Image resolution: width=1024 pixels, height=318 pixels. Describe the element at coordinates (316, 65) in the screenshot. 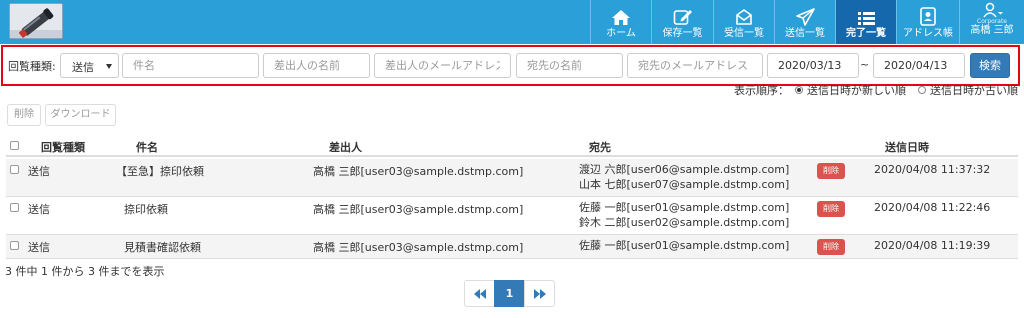

I see `sender-name-input` at that location.